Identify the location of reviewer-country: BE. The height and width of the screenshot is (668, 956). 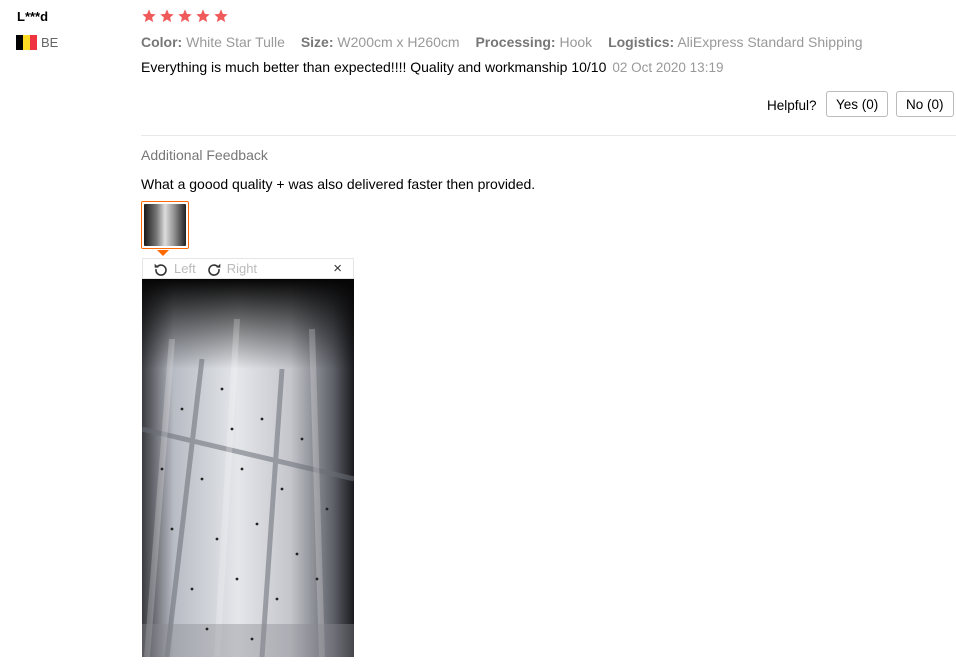
(37, 42).